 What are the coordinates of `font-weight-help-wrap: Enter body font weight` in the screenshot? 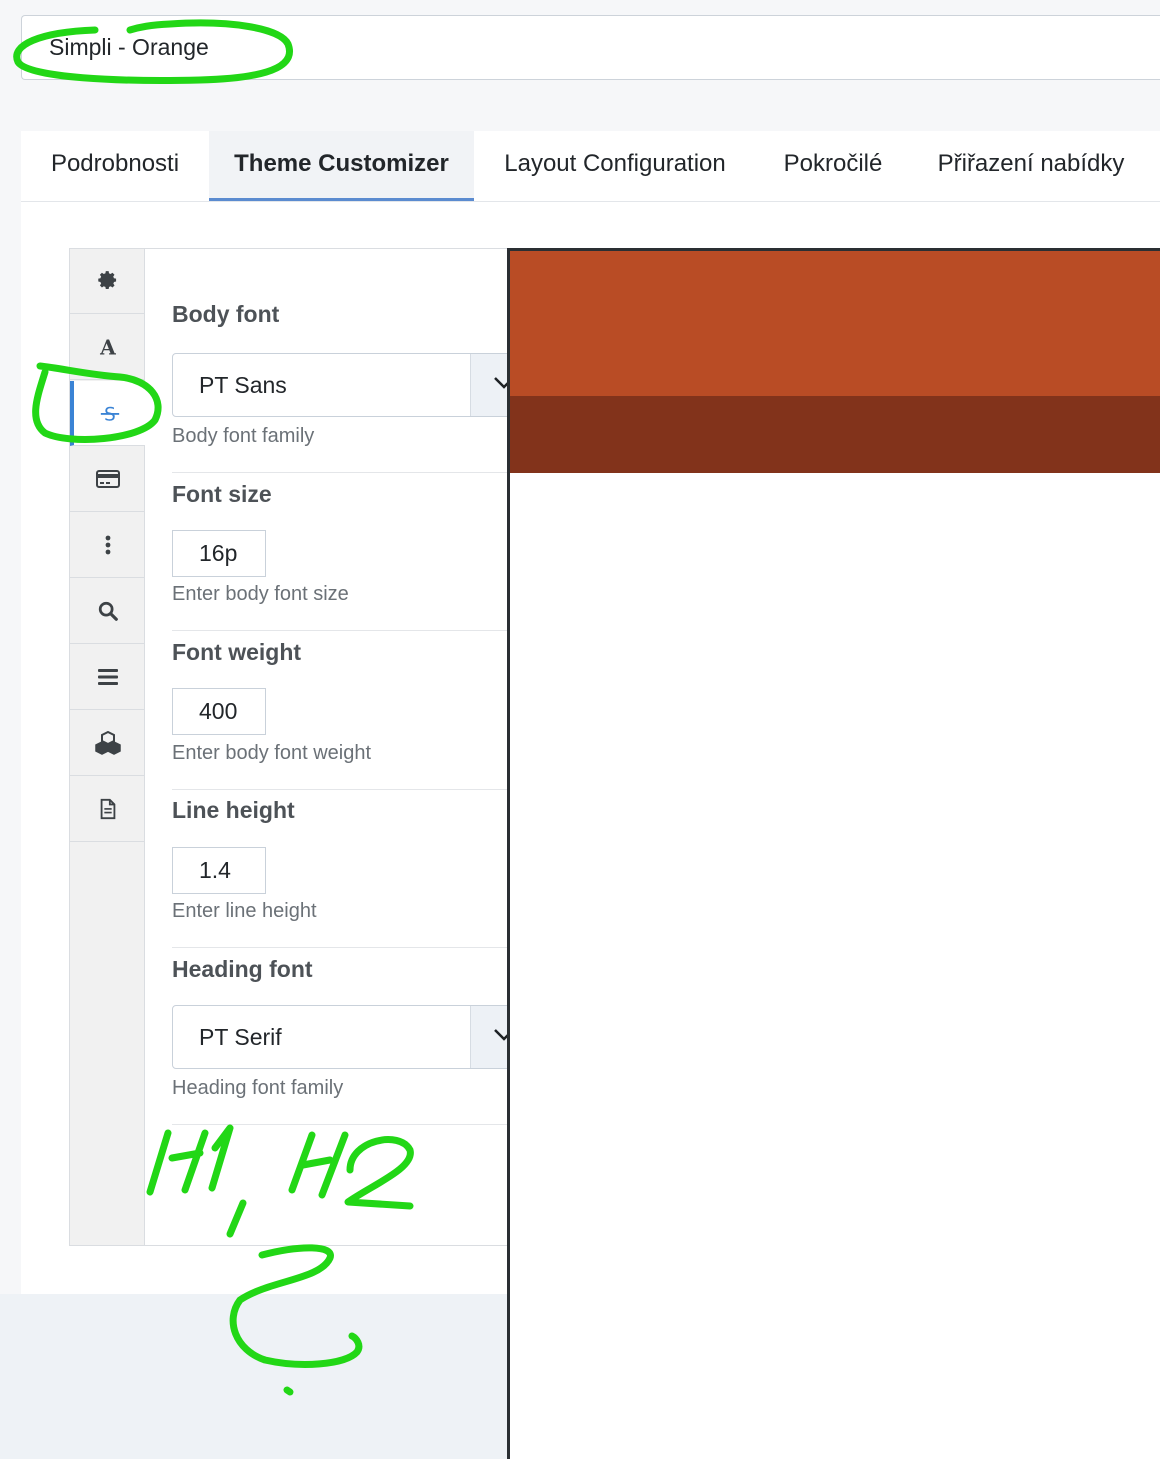 It's located at (340, 753).